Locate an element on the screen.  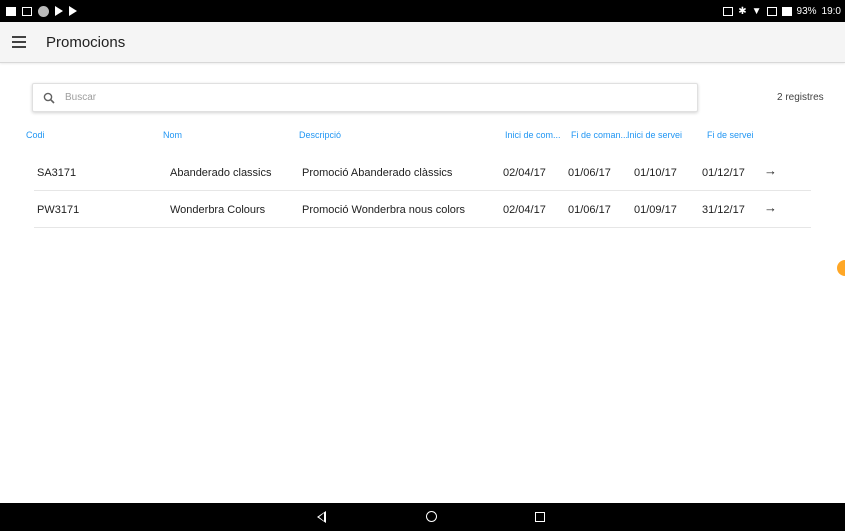
hamburger-menu-icon is located at coordinates (19, 42).